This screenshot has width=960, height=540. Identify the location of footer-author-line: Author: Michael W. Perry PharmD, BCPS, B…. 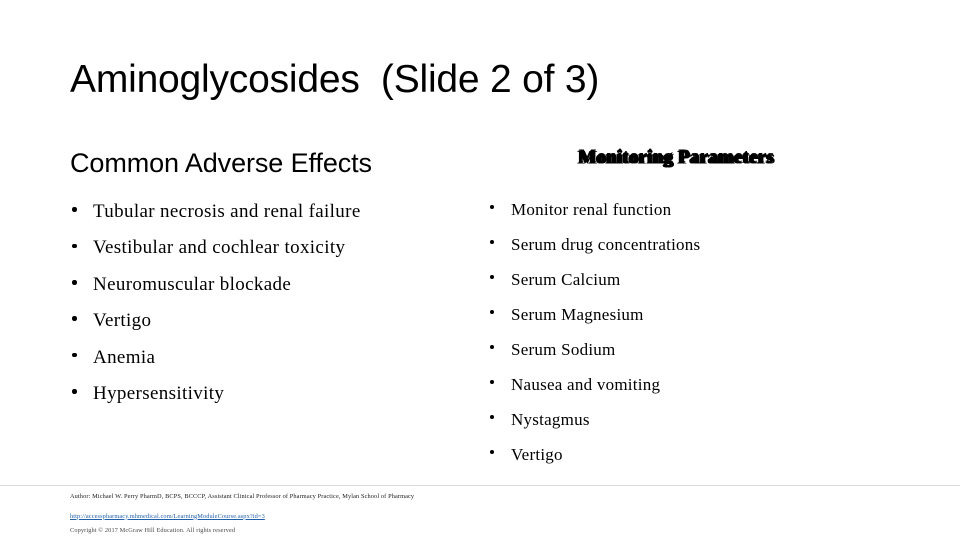
(242, 496).